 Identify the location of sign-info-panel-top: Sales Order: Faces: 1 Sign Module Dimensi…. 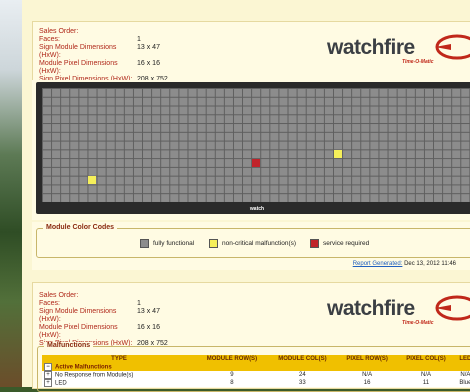
(251, 52).